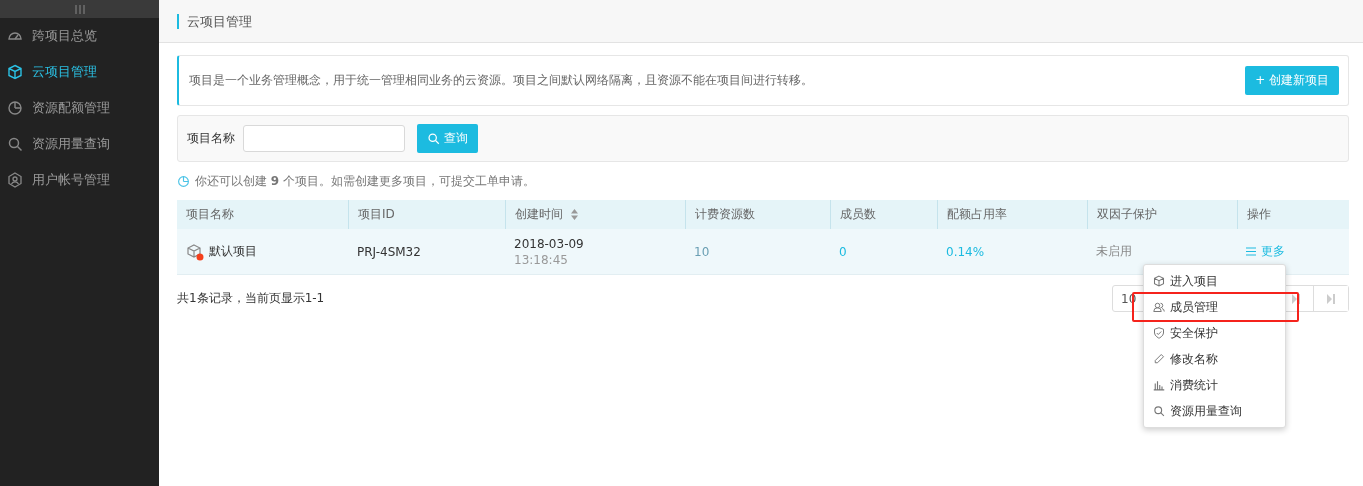  I want to click on table-cell: 10, so click(757, 252).